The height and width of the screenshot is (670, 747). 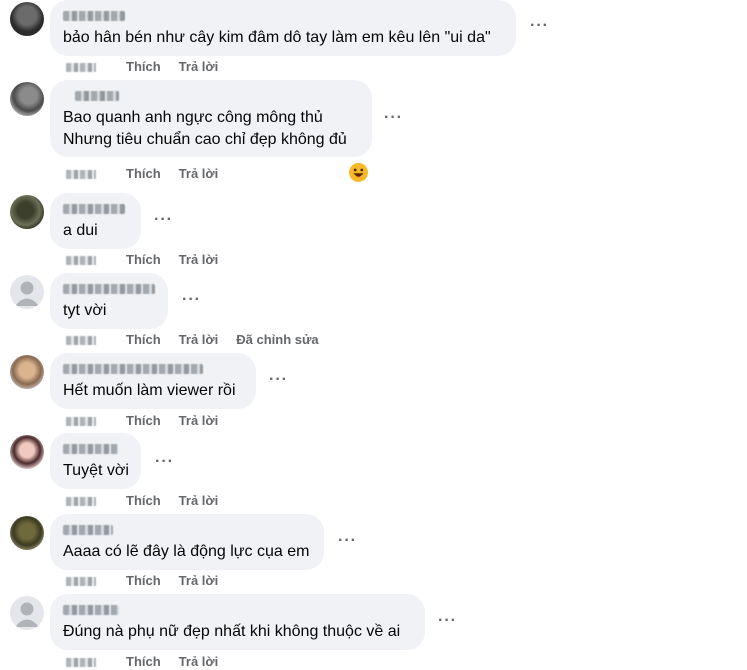 I want to click on edited-label: Đã chỉnh sửa, so click(x=277, y=339).